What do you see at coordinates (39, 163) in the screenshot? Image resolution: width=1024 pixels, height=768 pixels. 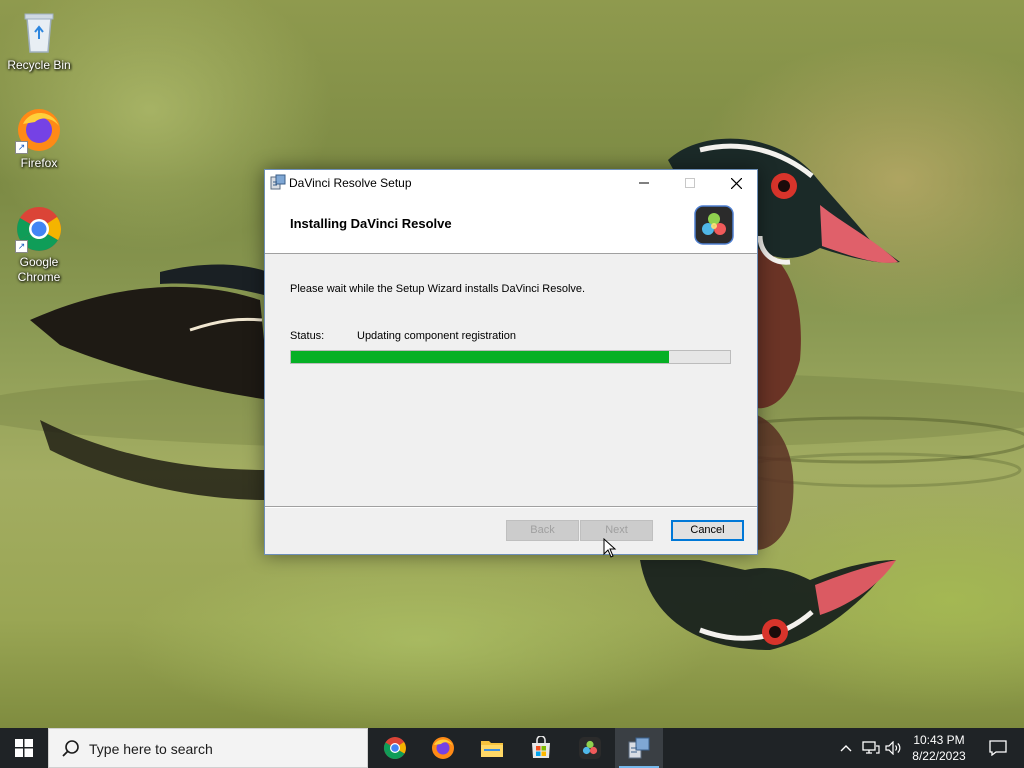 I see `firefox-label: Firefox` at bounding box center [39, 163].